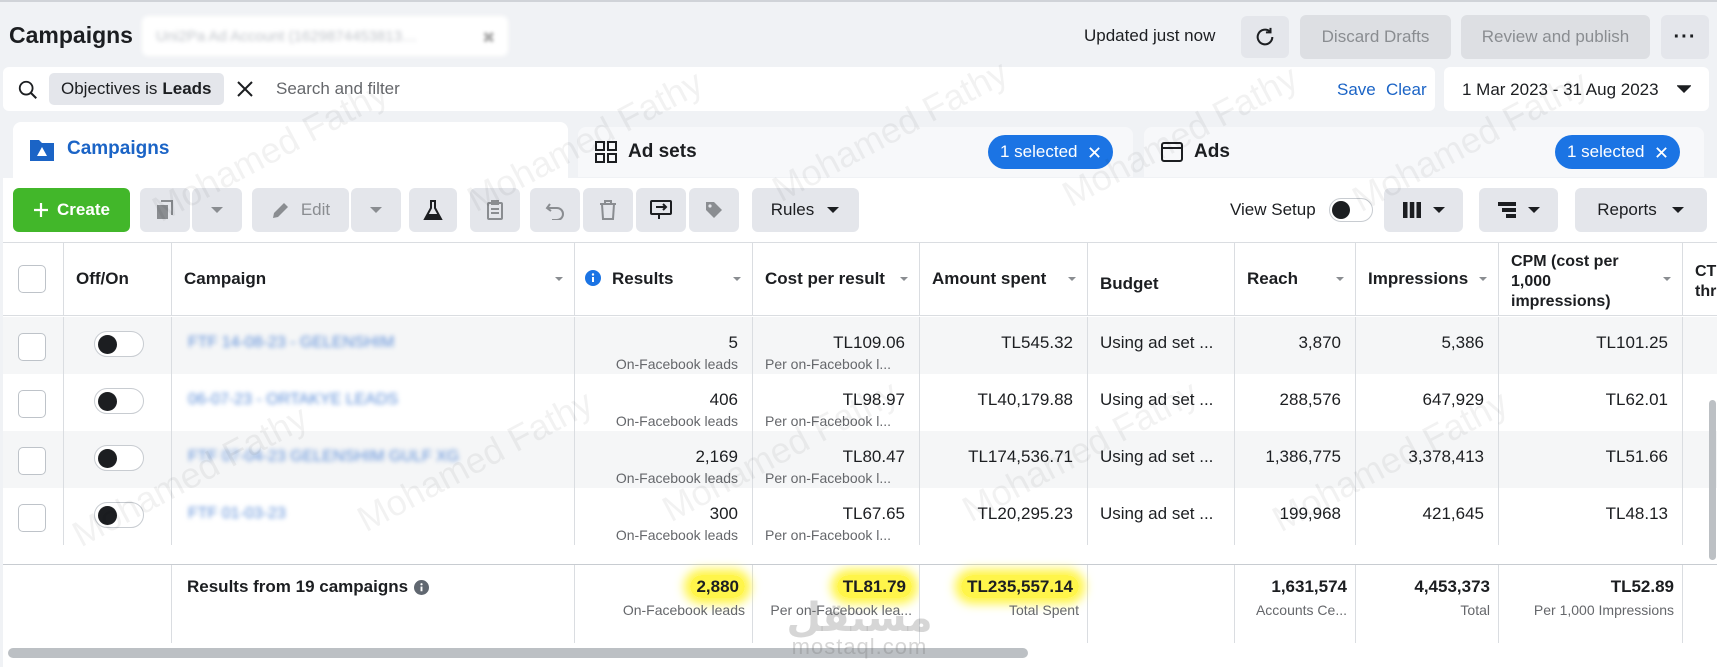 The image size is (1717, 667). What do you see at coordinates (855, 152) in the screenshot?
I see `tab-adsets: Ad sets 1 selected` at bounding box center [855, 152].